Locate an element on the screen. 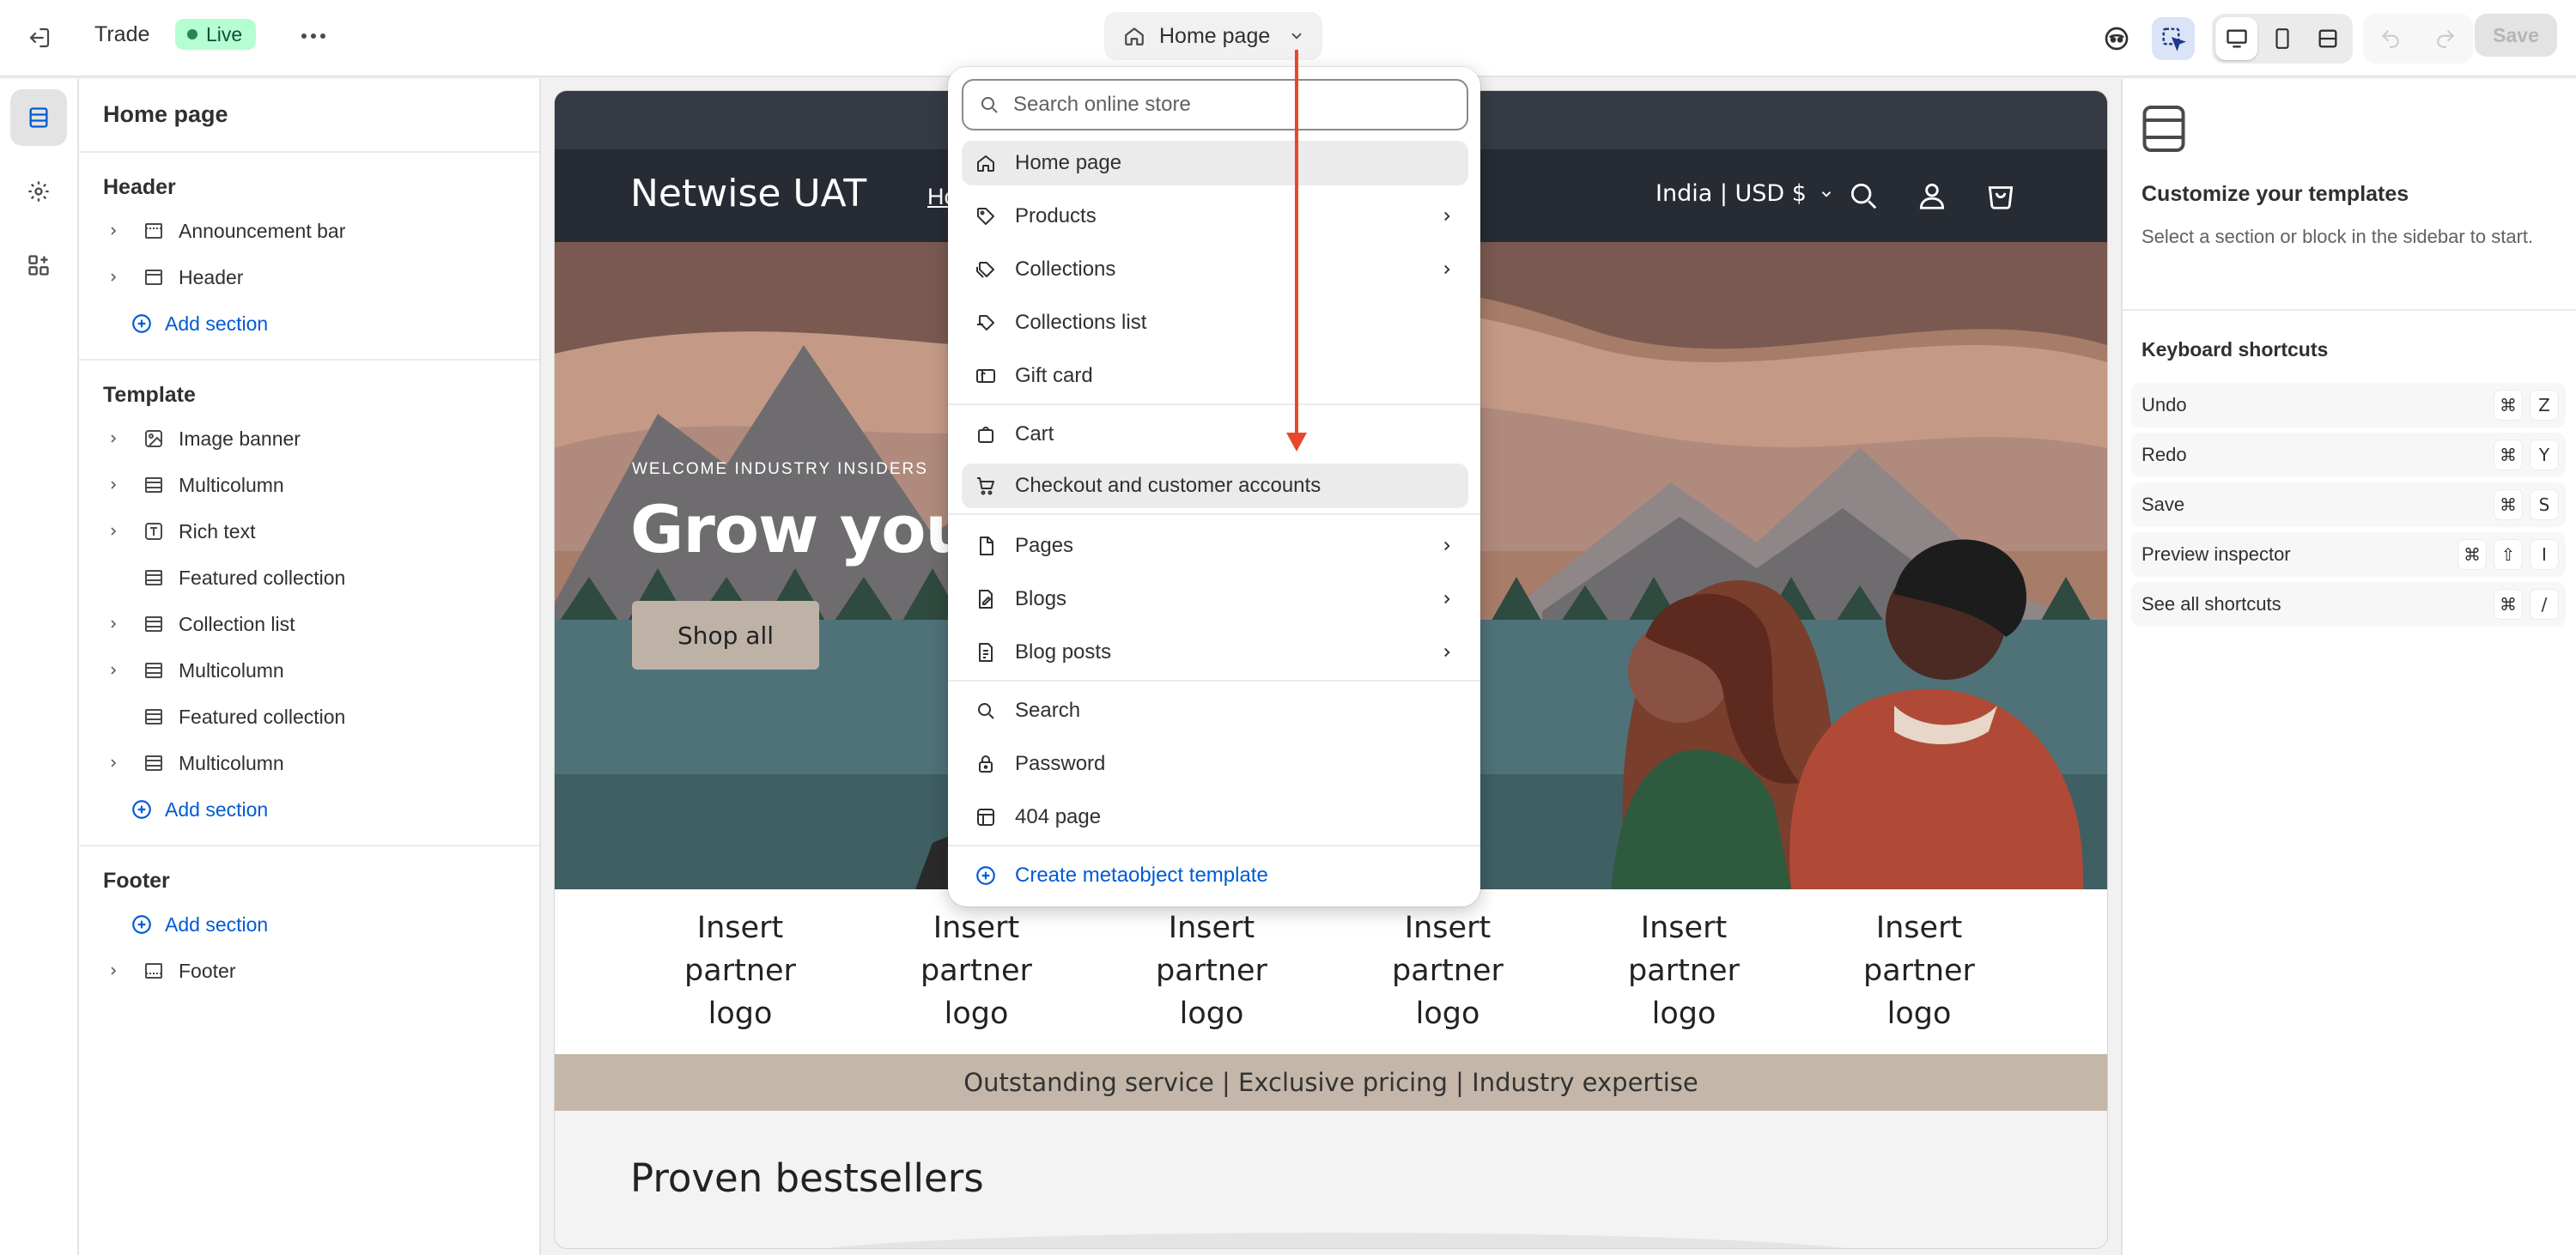  dropdown-item-label: 404 page is located at coordinates (1058, 816).